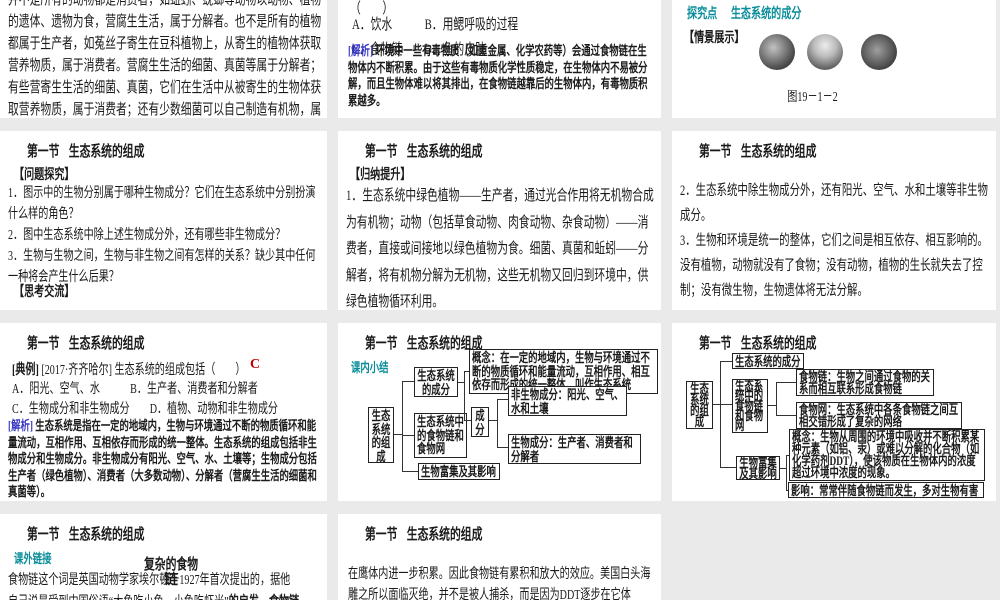 The width and height of the screenshot is (1000, 600). I want to click on paragraph-line-2: 自己说是受到中国俗语“大鱼吃小鱼、小鱼吃虾米”的启发。食物链, so click(165, 596).